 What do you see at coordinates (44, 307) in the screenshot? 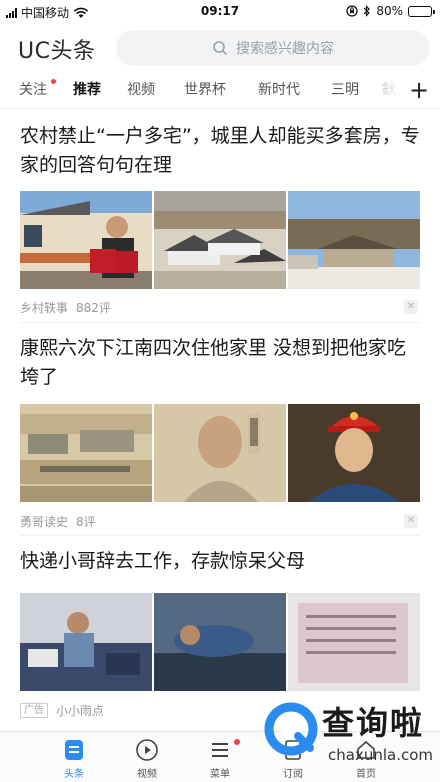
I see `article-source: 乡村轶事` at bounding box center [44, 307].